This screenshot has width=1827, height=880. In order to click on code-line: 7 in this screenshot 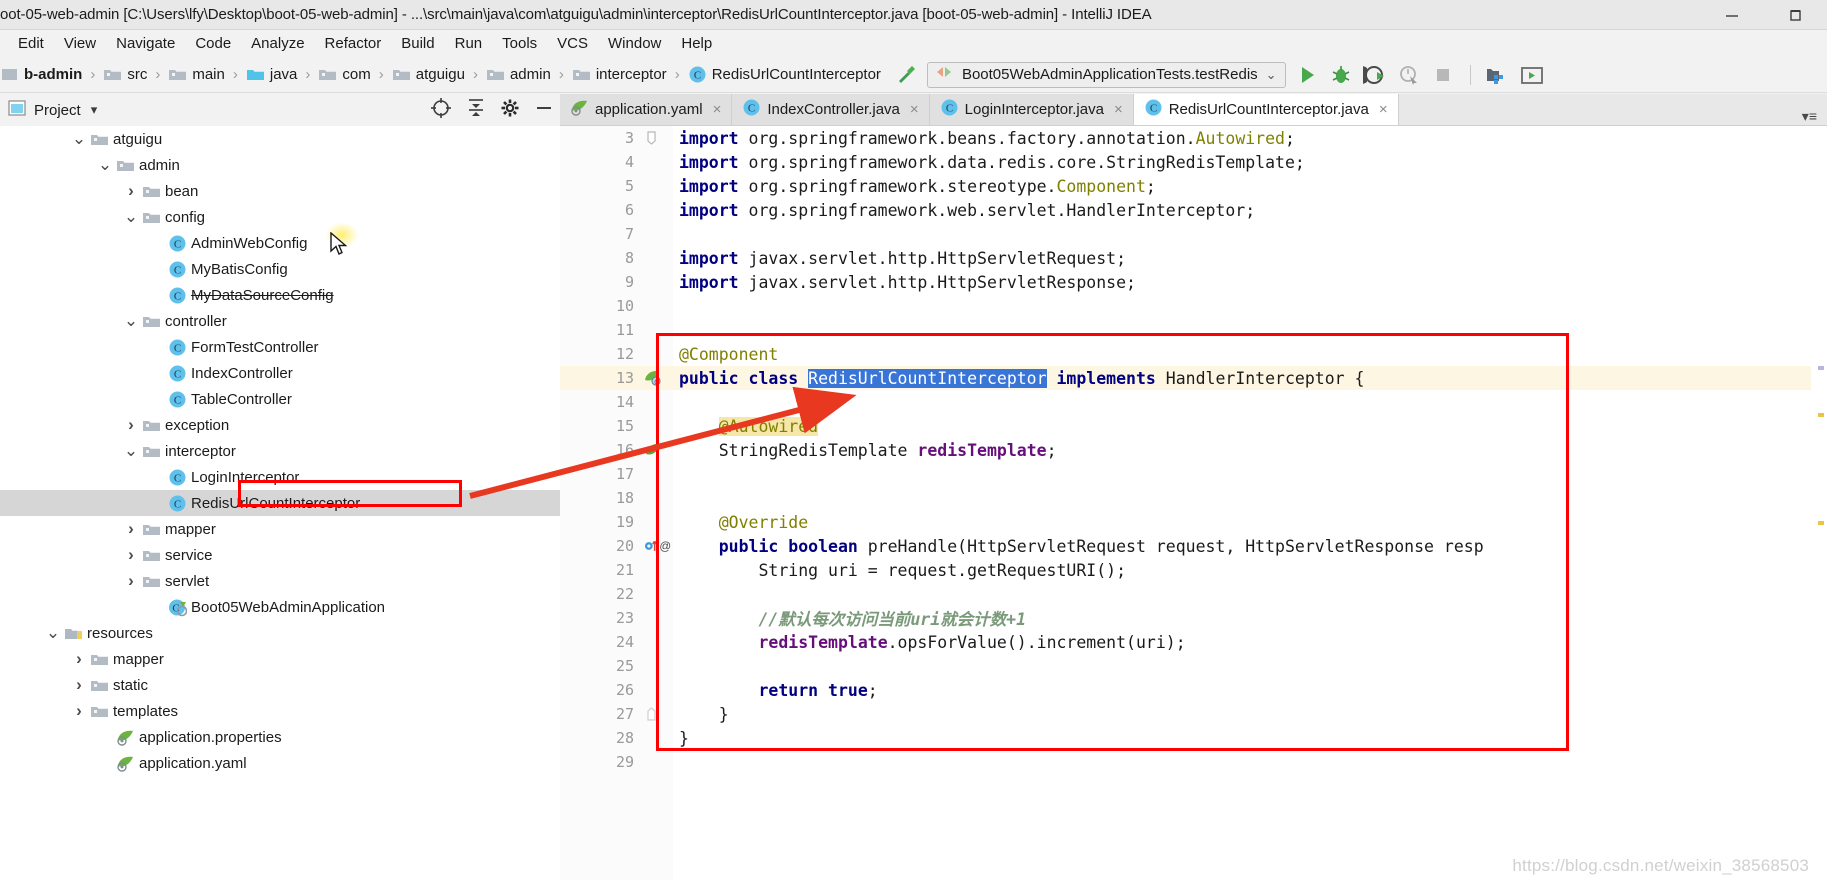, I will do `click(1193, 234)`.